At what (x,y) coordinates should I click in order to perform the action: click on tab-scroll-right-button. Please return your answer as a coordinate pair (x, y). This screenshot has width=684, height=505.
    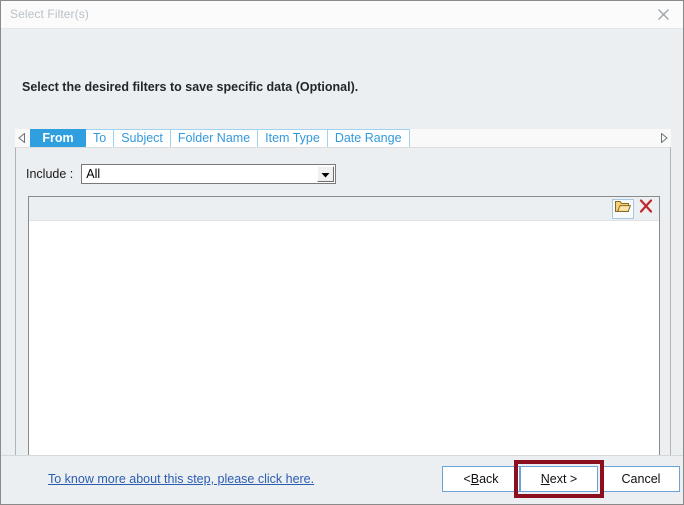
    Looking at the image, I should click on (664, 138).